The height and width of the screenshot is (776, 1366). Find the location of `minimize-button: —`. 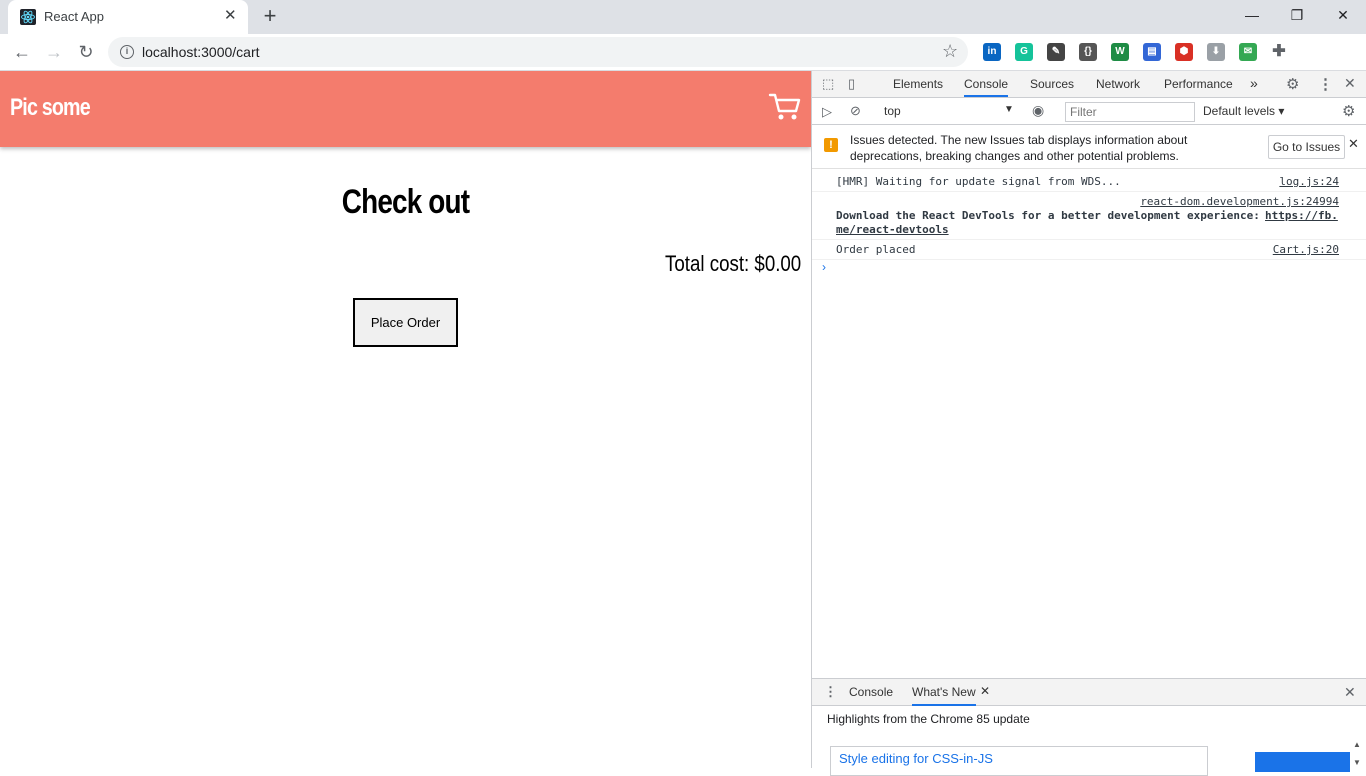

minimize-button: — is located at coordinates (1252, 15).